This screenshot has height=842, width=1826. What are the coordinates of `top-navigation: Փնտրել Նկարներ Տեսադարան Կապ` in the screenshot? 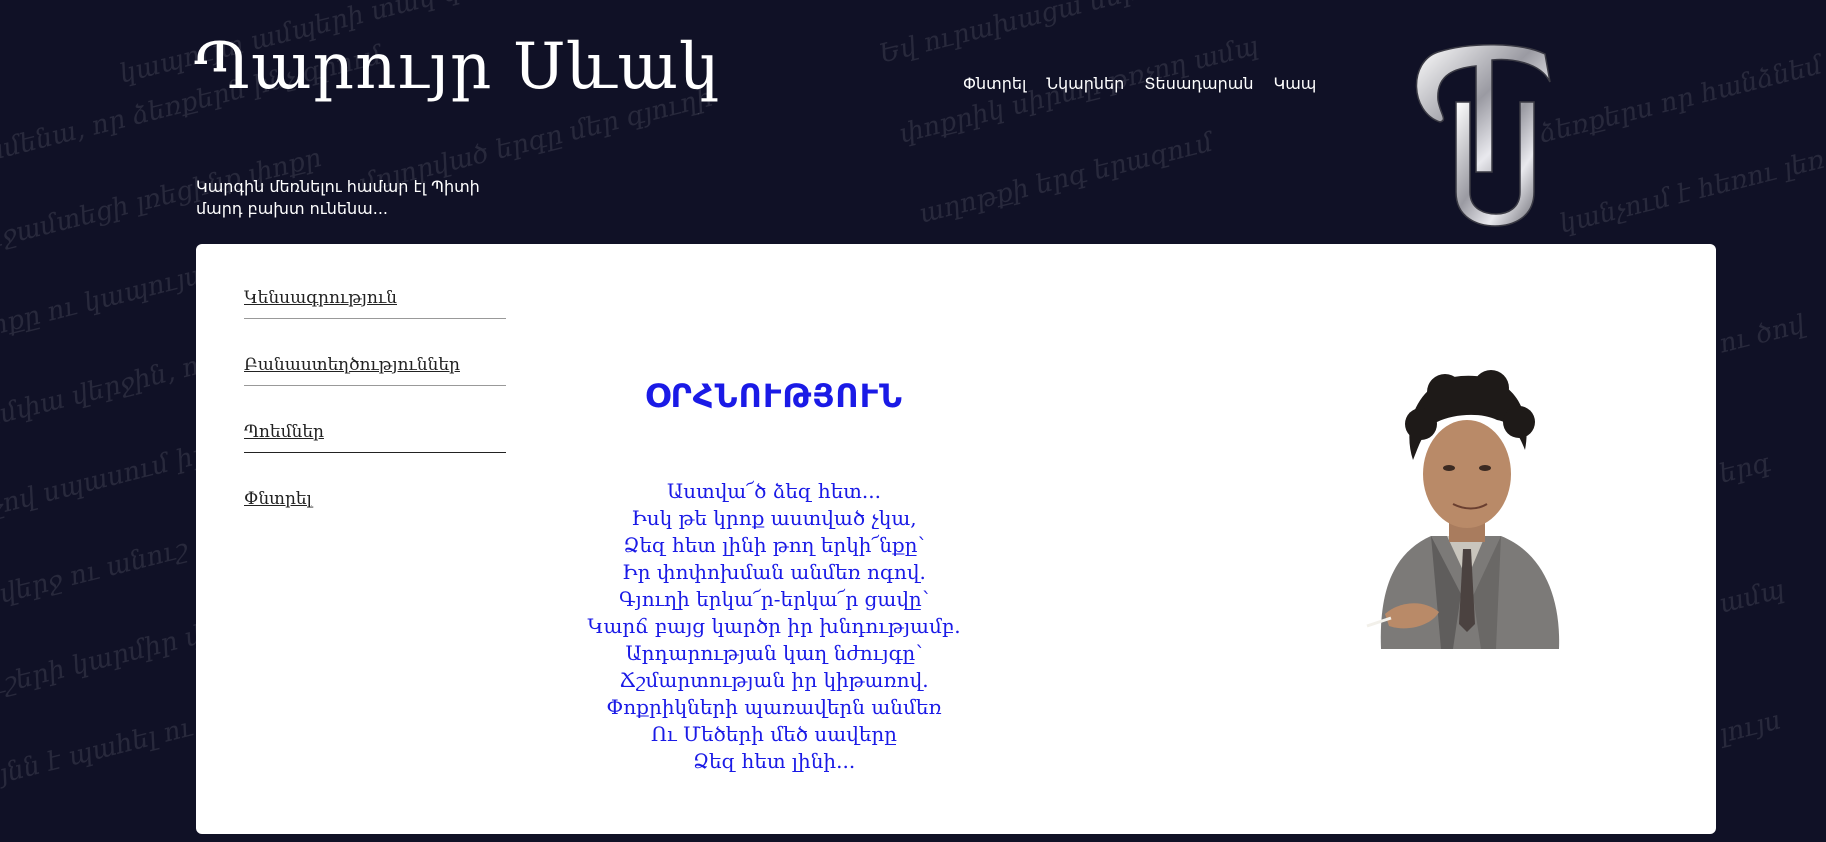 It's located at (1139, 83).